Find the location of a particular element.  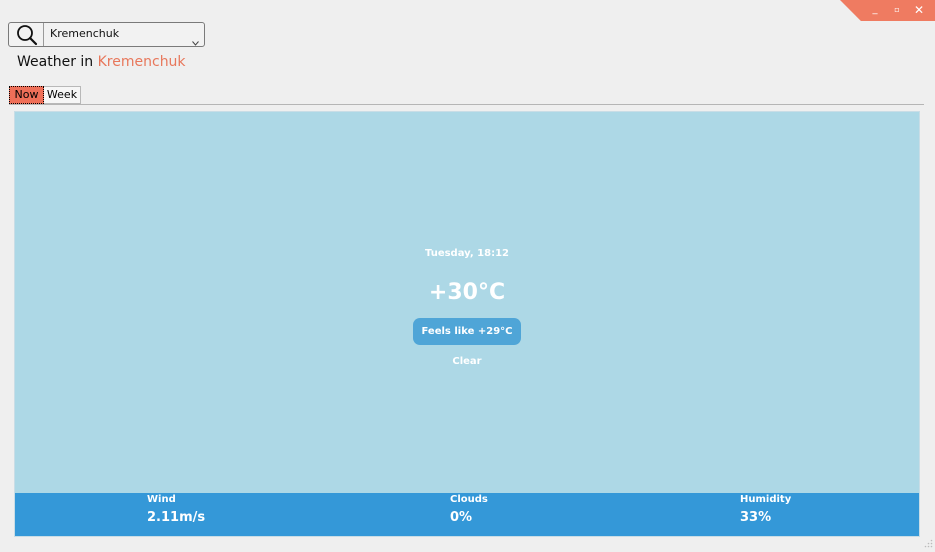

page-title-city: Kremenchuk is located at coordinates (141, 62).